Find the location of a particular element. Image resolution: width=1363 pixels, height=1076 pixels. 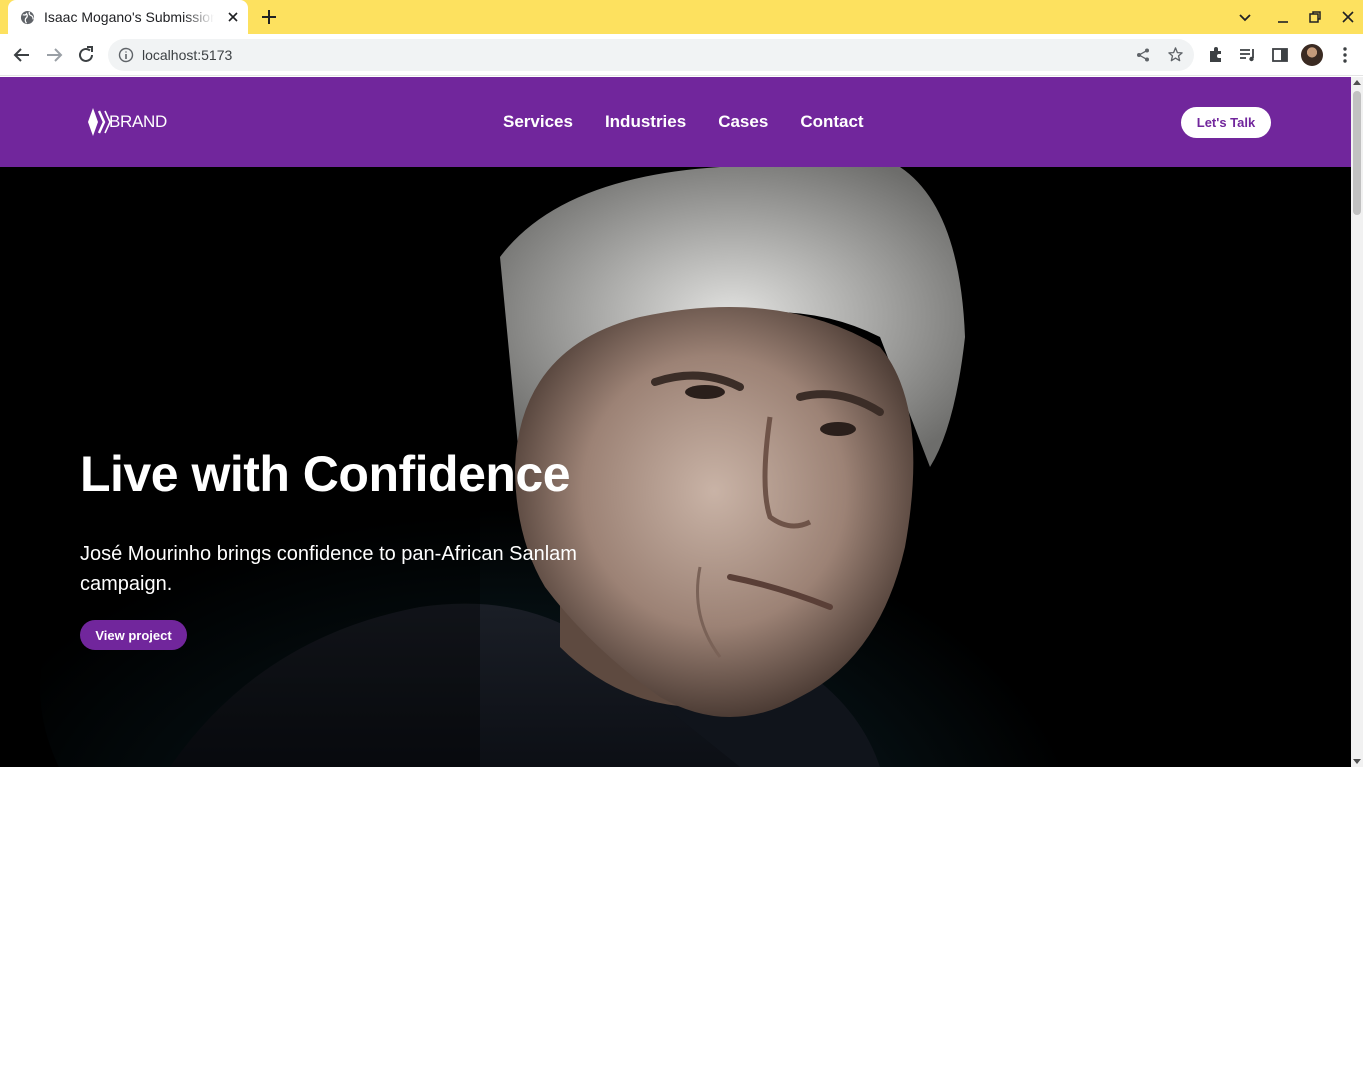

plus-icon is located at coordinates (269, 17).